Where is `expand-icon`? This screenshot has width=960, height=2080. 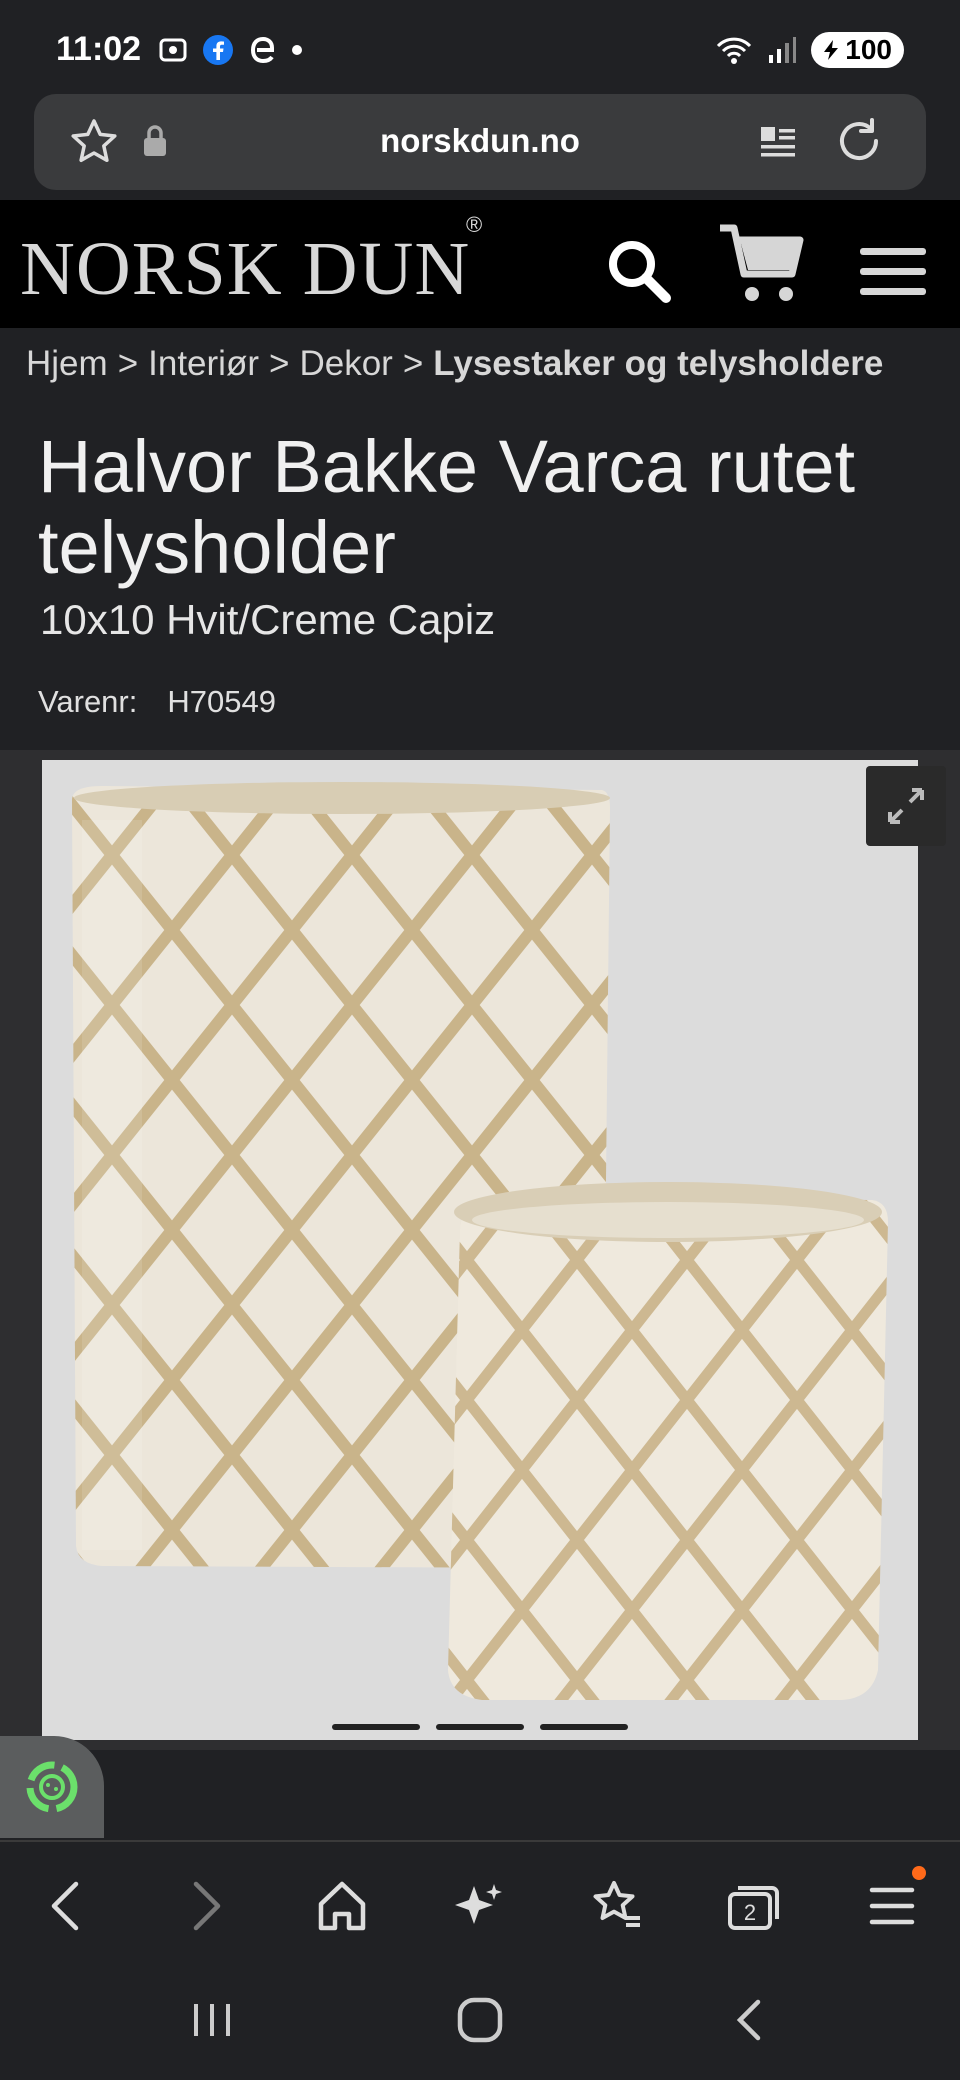 expand-icon is located at coordinates (906, 806).